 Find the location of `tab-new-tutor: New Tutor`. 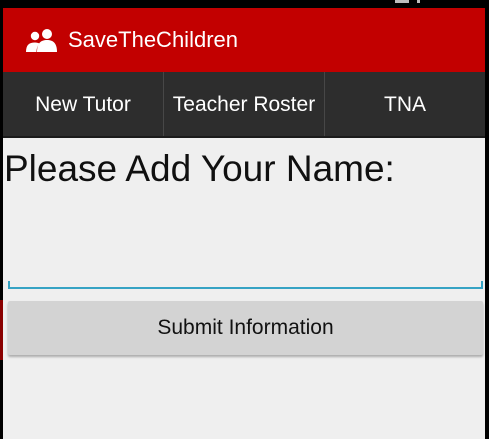

tab-new-tutor: New Tutor is located at coordinates (83, 105).